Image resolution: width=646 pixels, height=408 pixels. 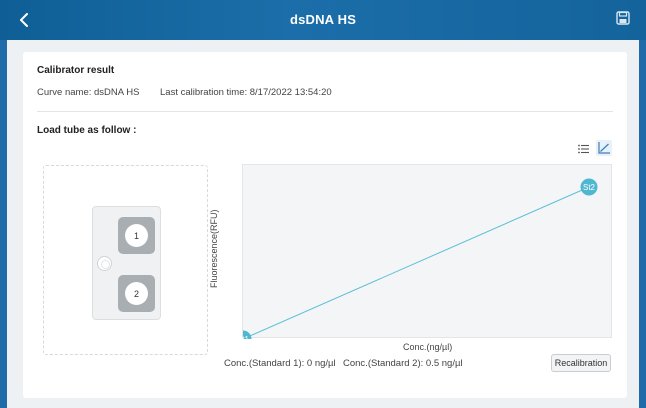 I want to click on recalibration-button: Recalibration, so click(x=581, y=363).